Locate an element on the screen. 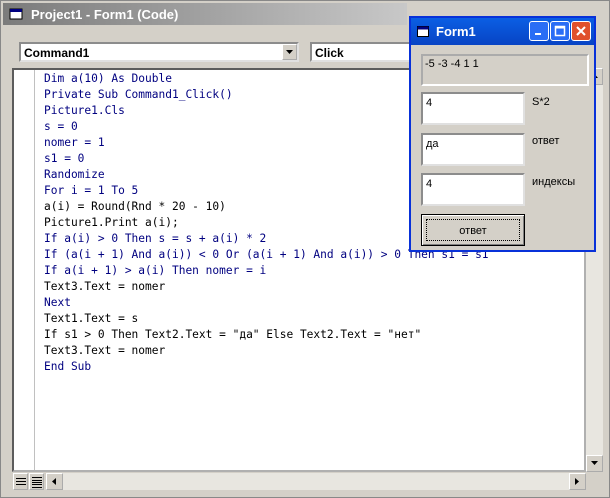  picture1-output-text: -5 -3 -4 1 1 is located at coordinates (452, 64).